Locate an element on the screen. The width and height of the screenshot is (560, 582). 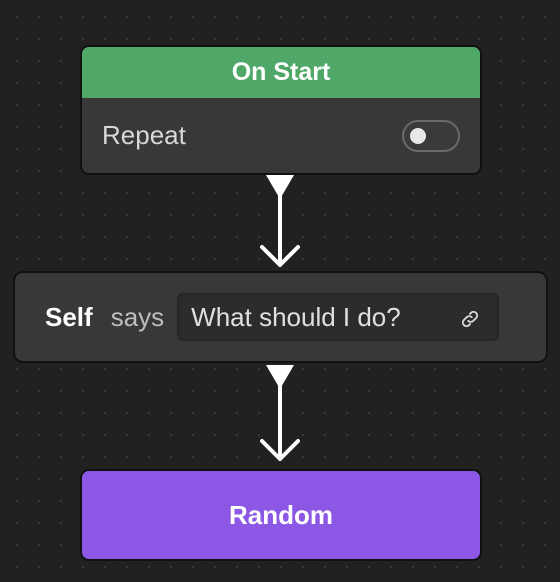
on-start-title: On Start is located at coordinates (281, 72).